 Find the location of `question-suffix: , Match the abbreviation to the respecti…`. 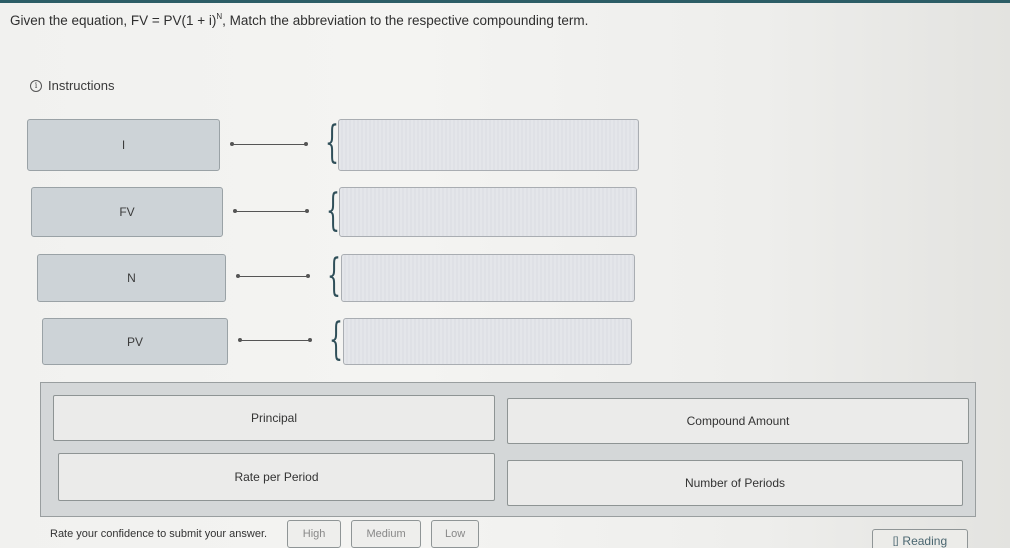

question-suffix: , Match the abbreviation to the respecti… is located at coordinates (405, 20).